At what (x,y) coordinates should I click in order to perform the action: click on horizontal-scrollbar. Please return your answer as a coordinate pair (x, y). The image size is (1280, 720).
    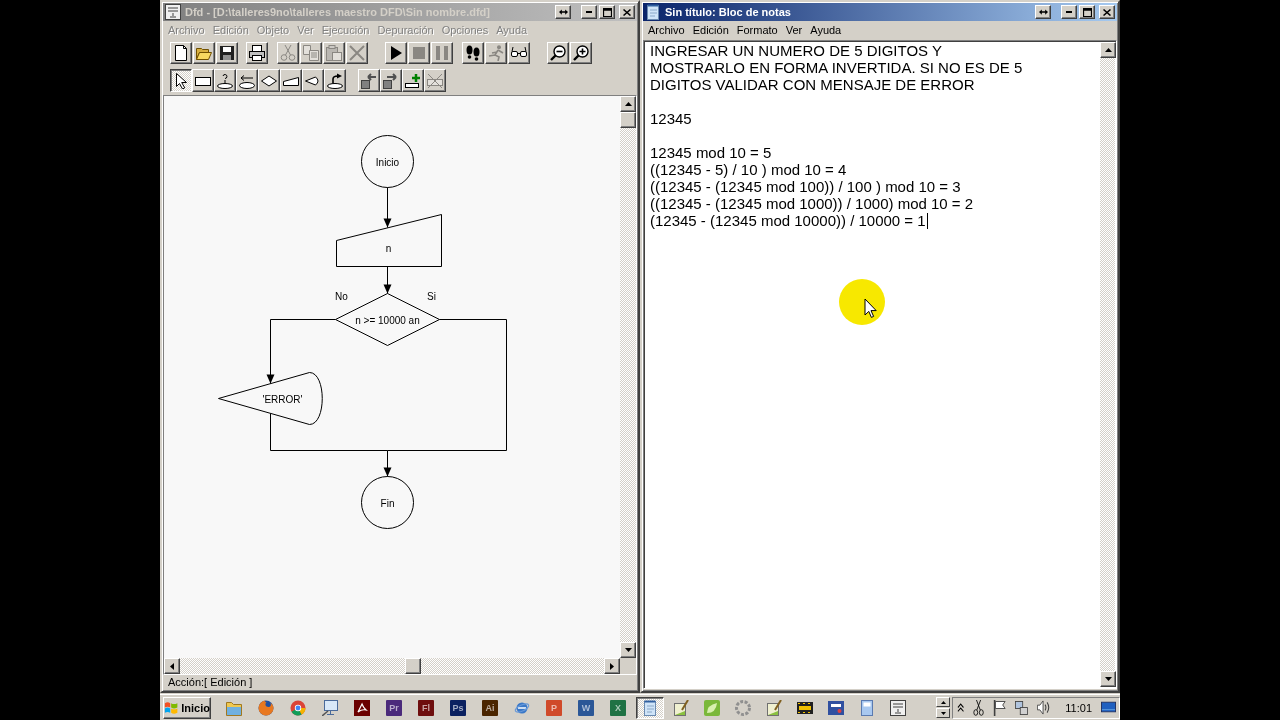
    Looking at the image, I should click on (392, 666).